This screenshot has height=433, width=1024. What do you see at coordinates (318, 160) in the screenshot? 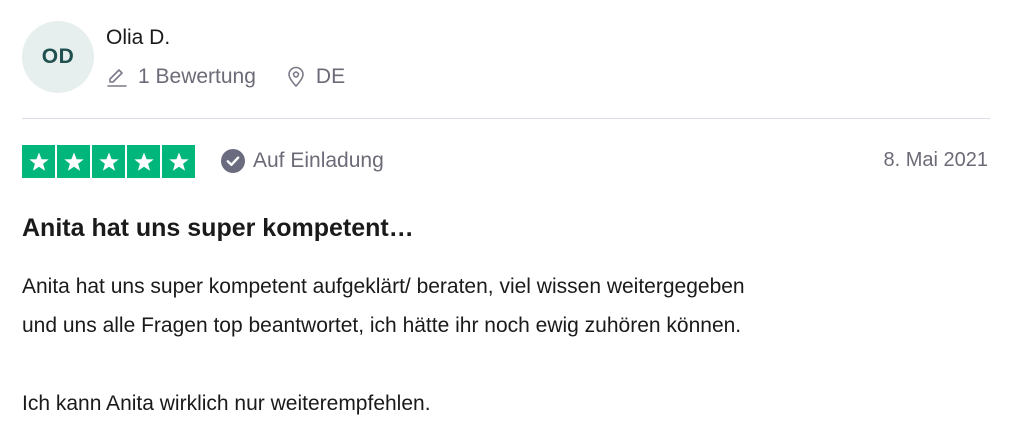
I see `verified-label: Auf Einladung` at bounding box center [318, 160].